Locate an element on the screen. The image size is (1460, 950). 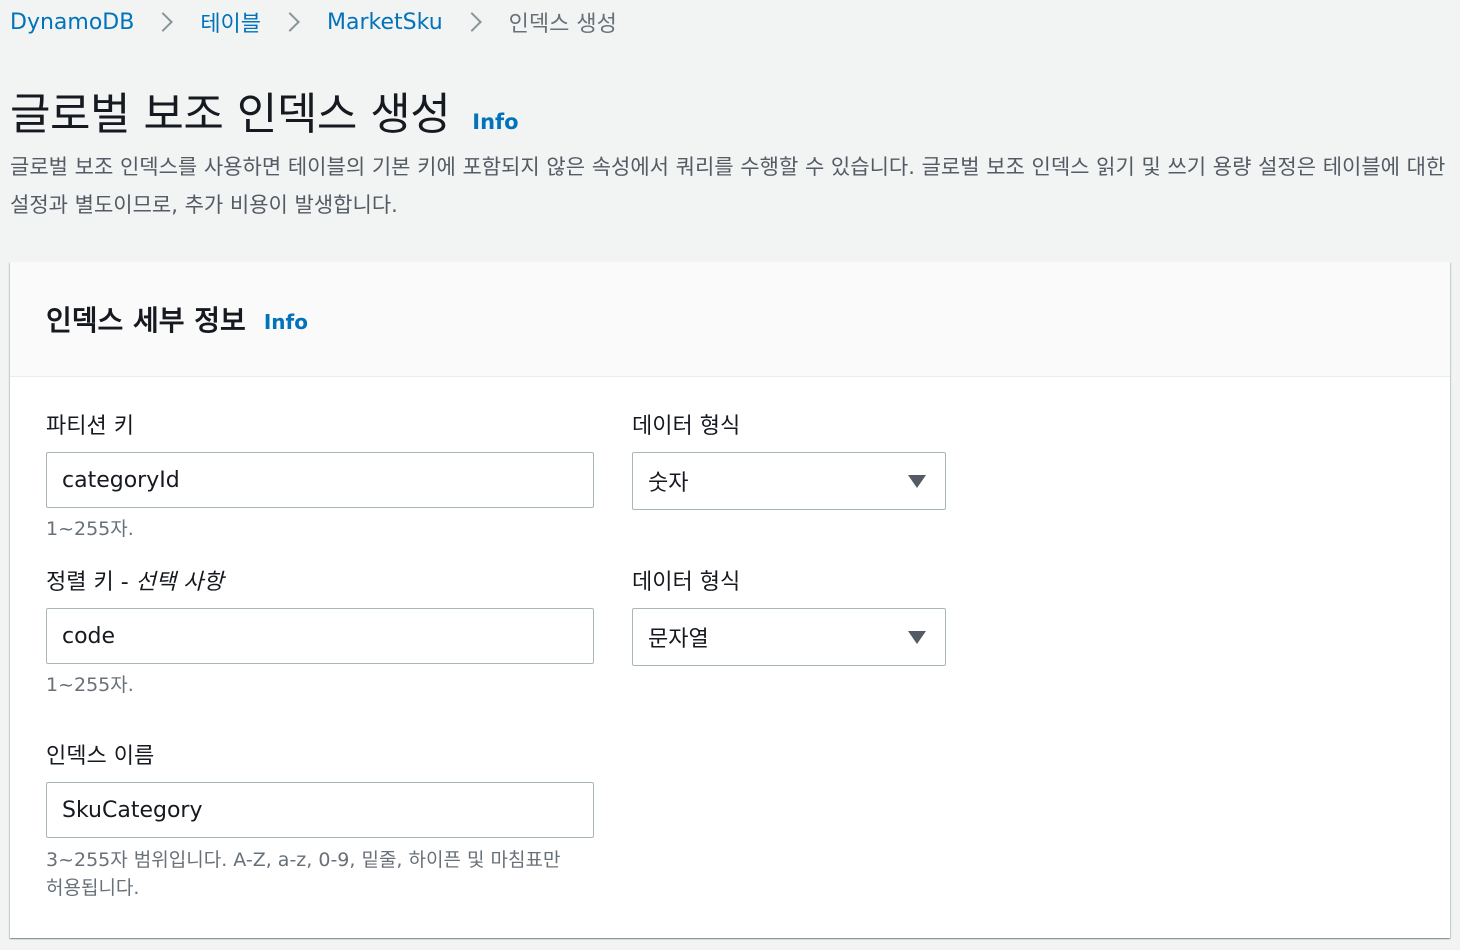
index-name-label: 인덱스 이름 is located at coordinates (100, 756).